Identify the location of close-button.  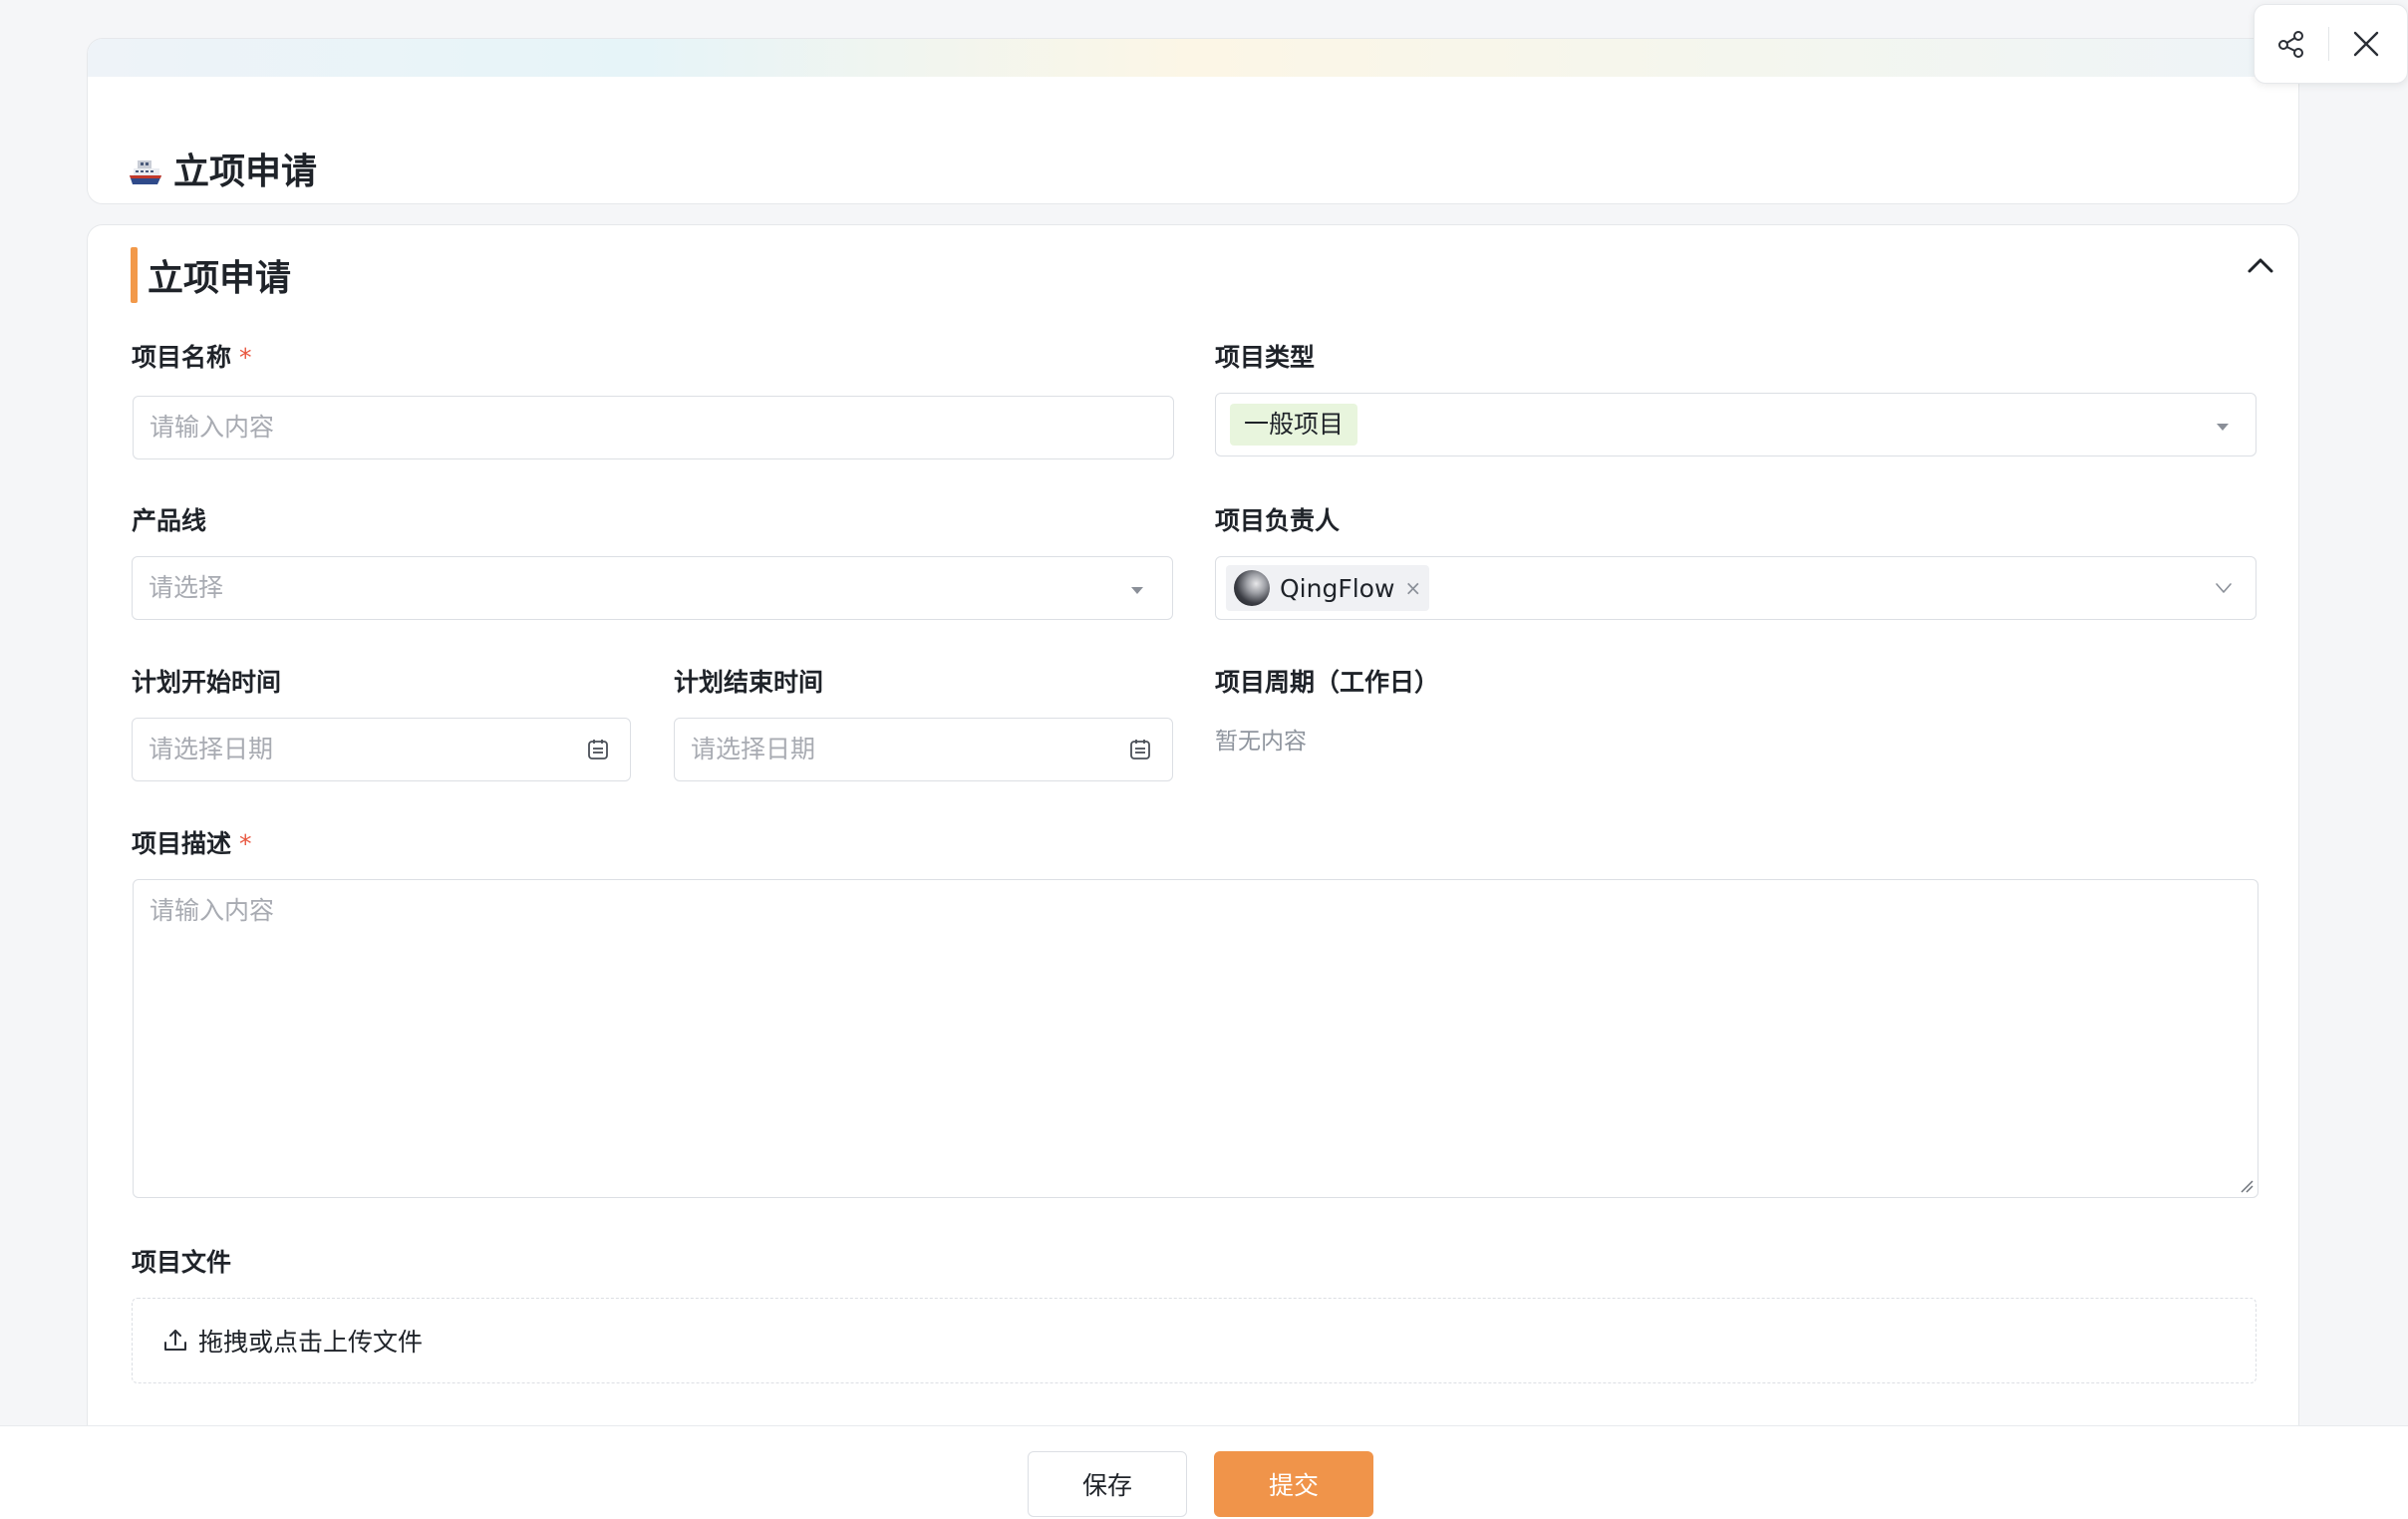
(2366, 44).